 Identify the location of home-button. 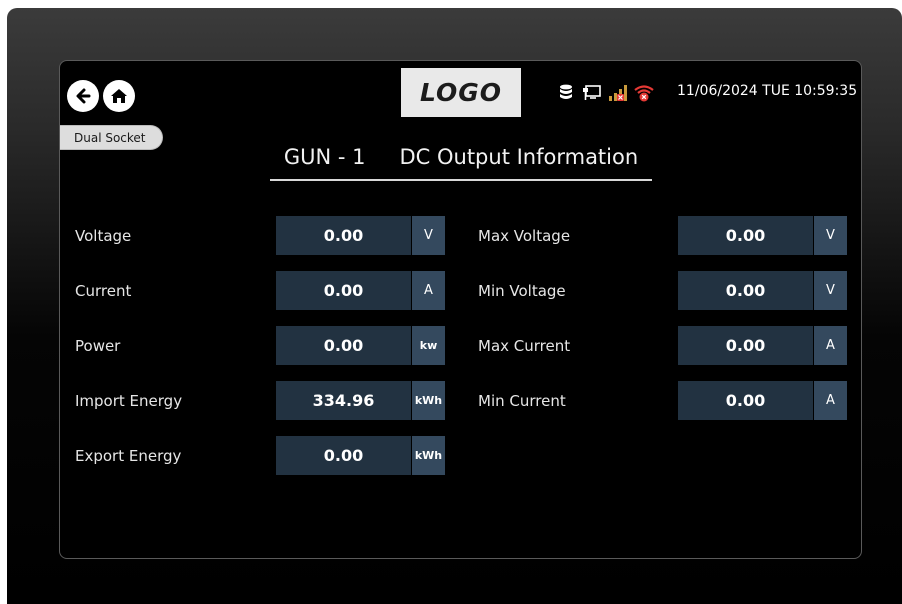
(119, 96).